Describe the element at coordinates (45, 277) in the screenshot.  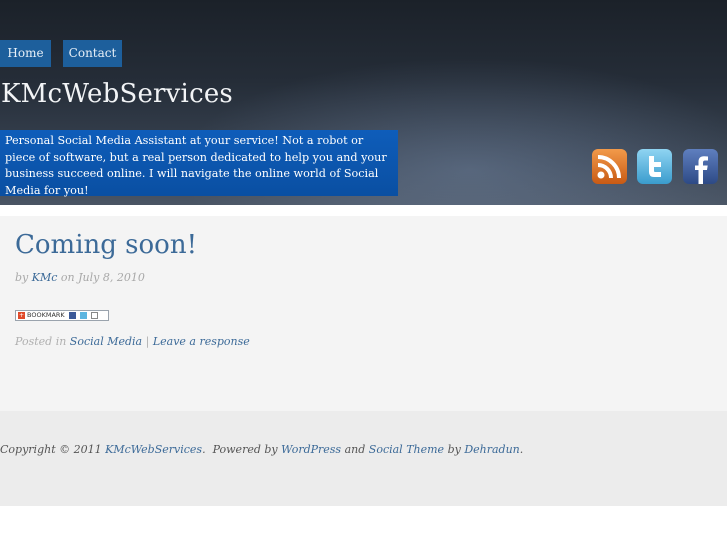
I see `author-link: KMc` at that location.